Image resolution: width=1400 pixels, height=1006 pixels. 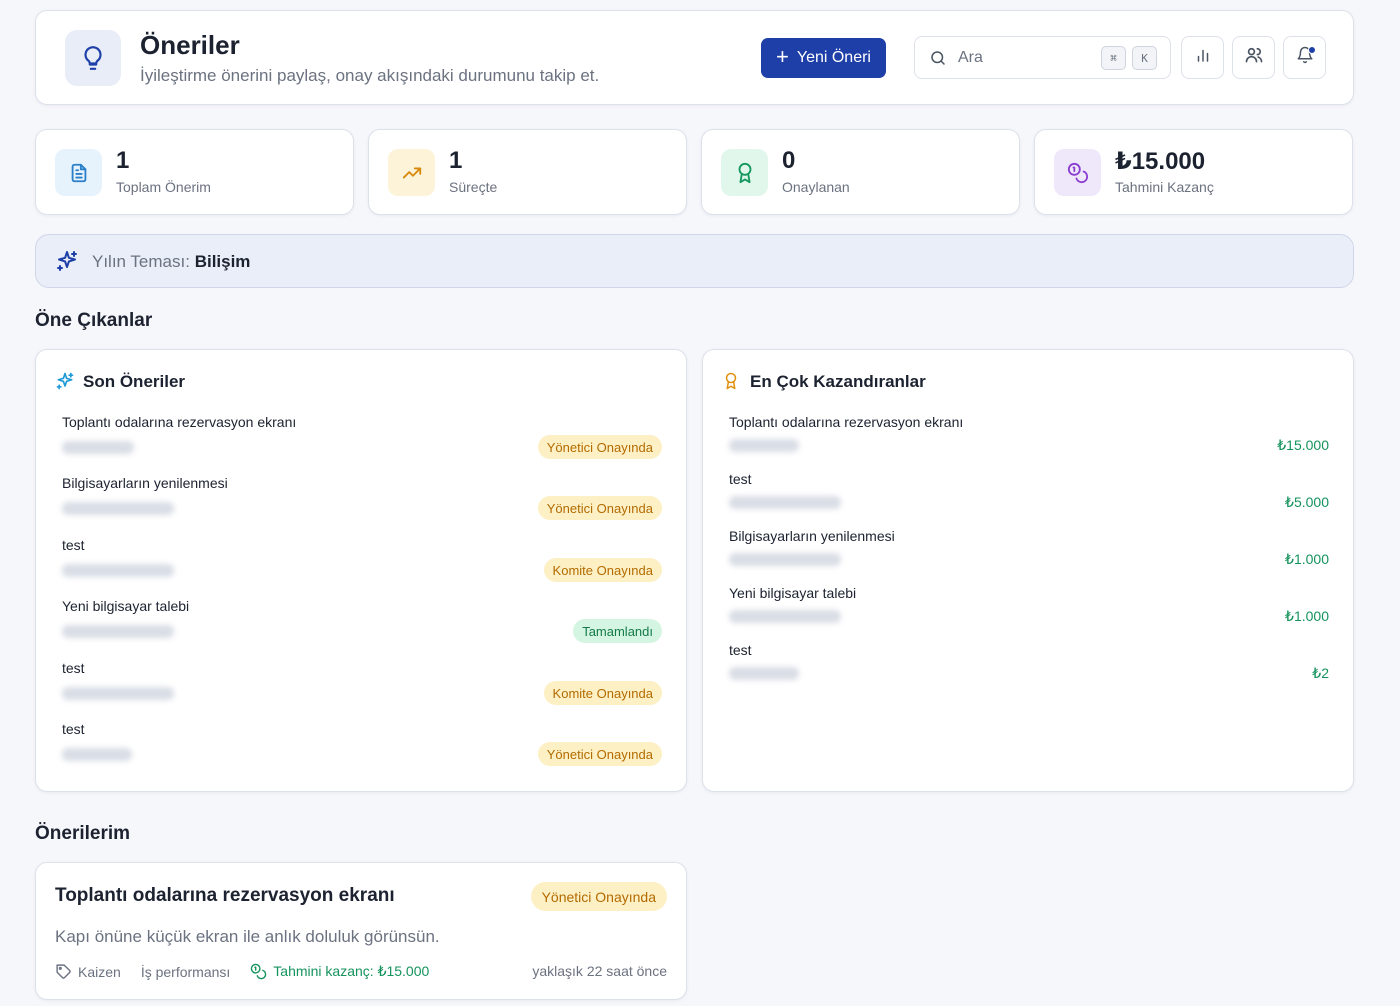 What do you see at coordinates (83, 833) in the screenshot?
I see `section-my-suggestions: Önerilerim` at bounding box center [83, 833].